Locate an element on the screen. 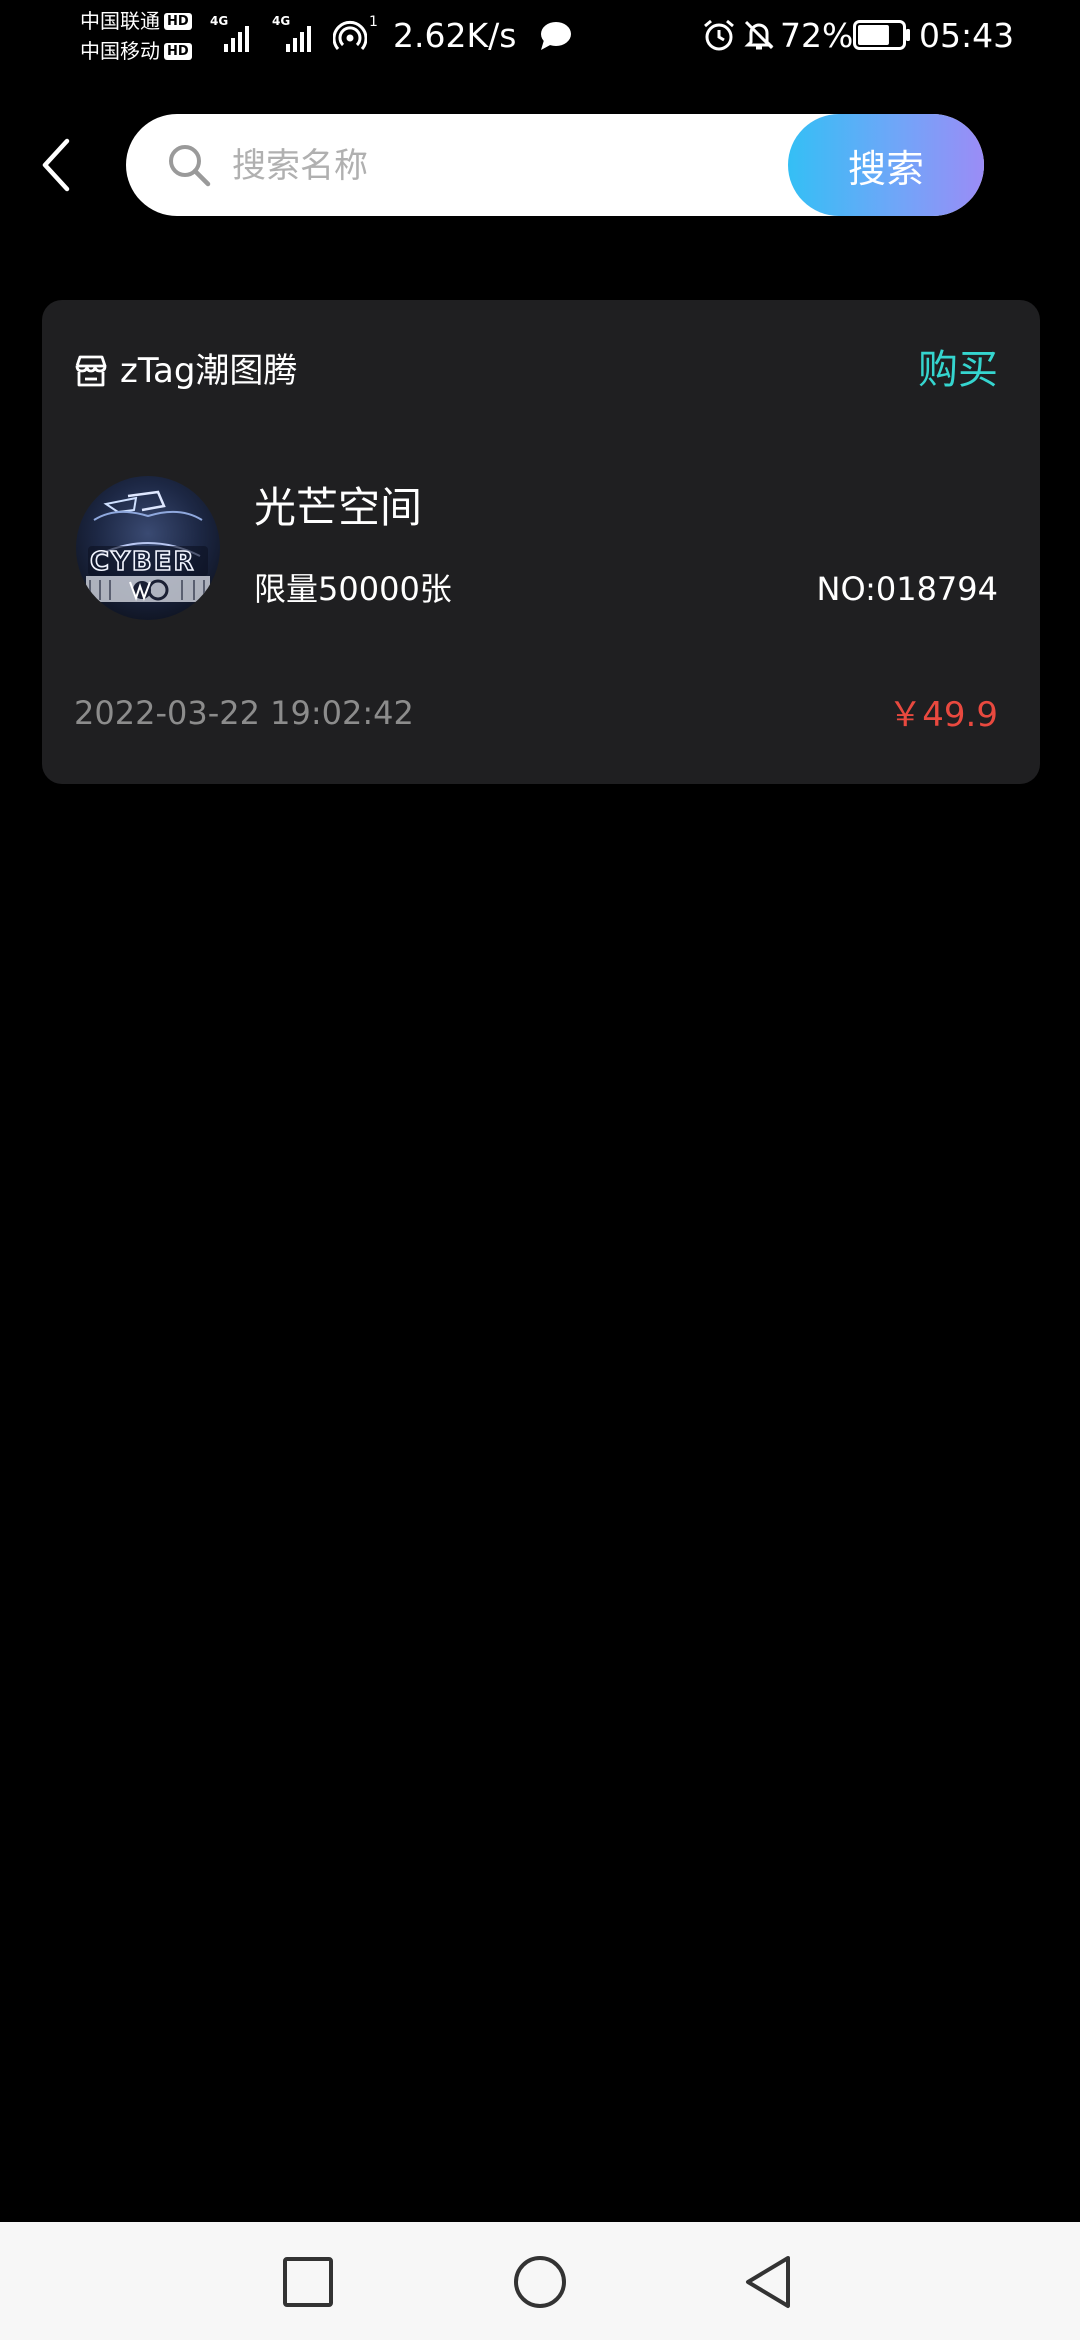  search-icon is located at coordinates (190, 166).